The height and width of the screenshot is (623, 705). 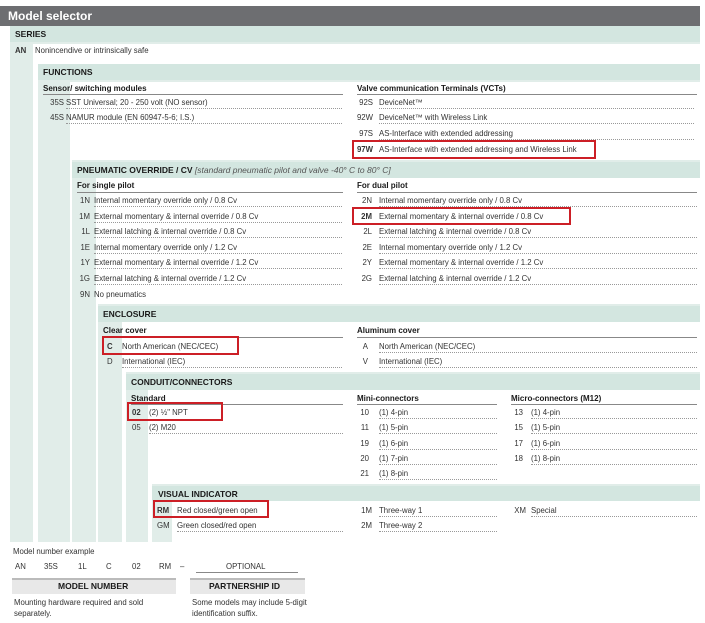 I want to click on vct-code: 92S, so click(x=366, y=102).